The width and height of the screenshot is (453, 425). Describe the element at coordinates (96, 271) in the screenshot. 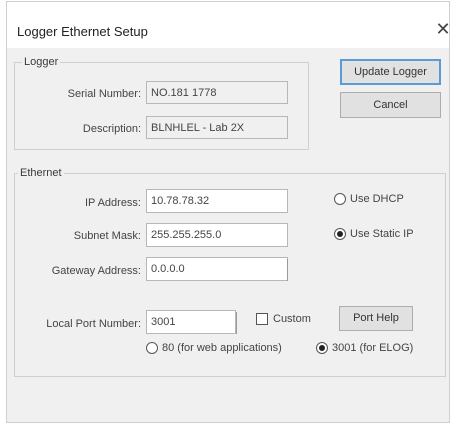

I see `gateway-address-label: Gateway Address:` at that location.